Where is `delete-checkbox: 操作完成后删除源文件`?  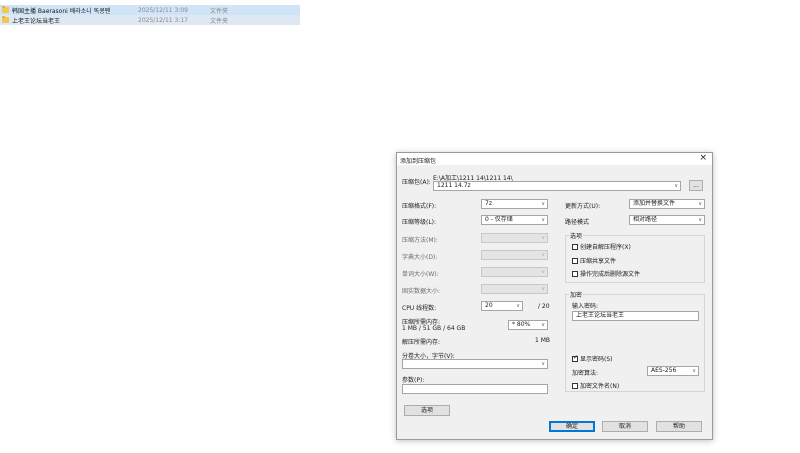
delete-checkbox: 操作完成后删除源文件 is located at coordinates (606, 273).